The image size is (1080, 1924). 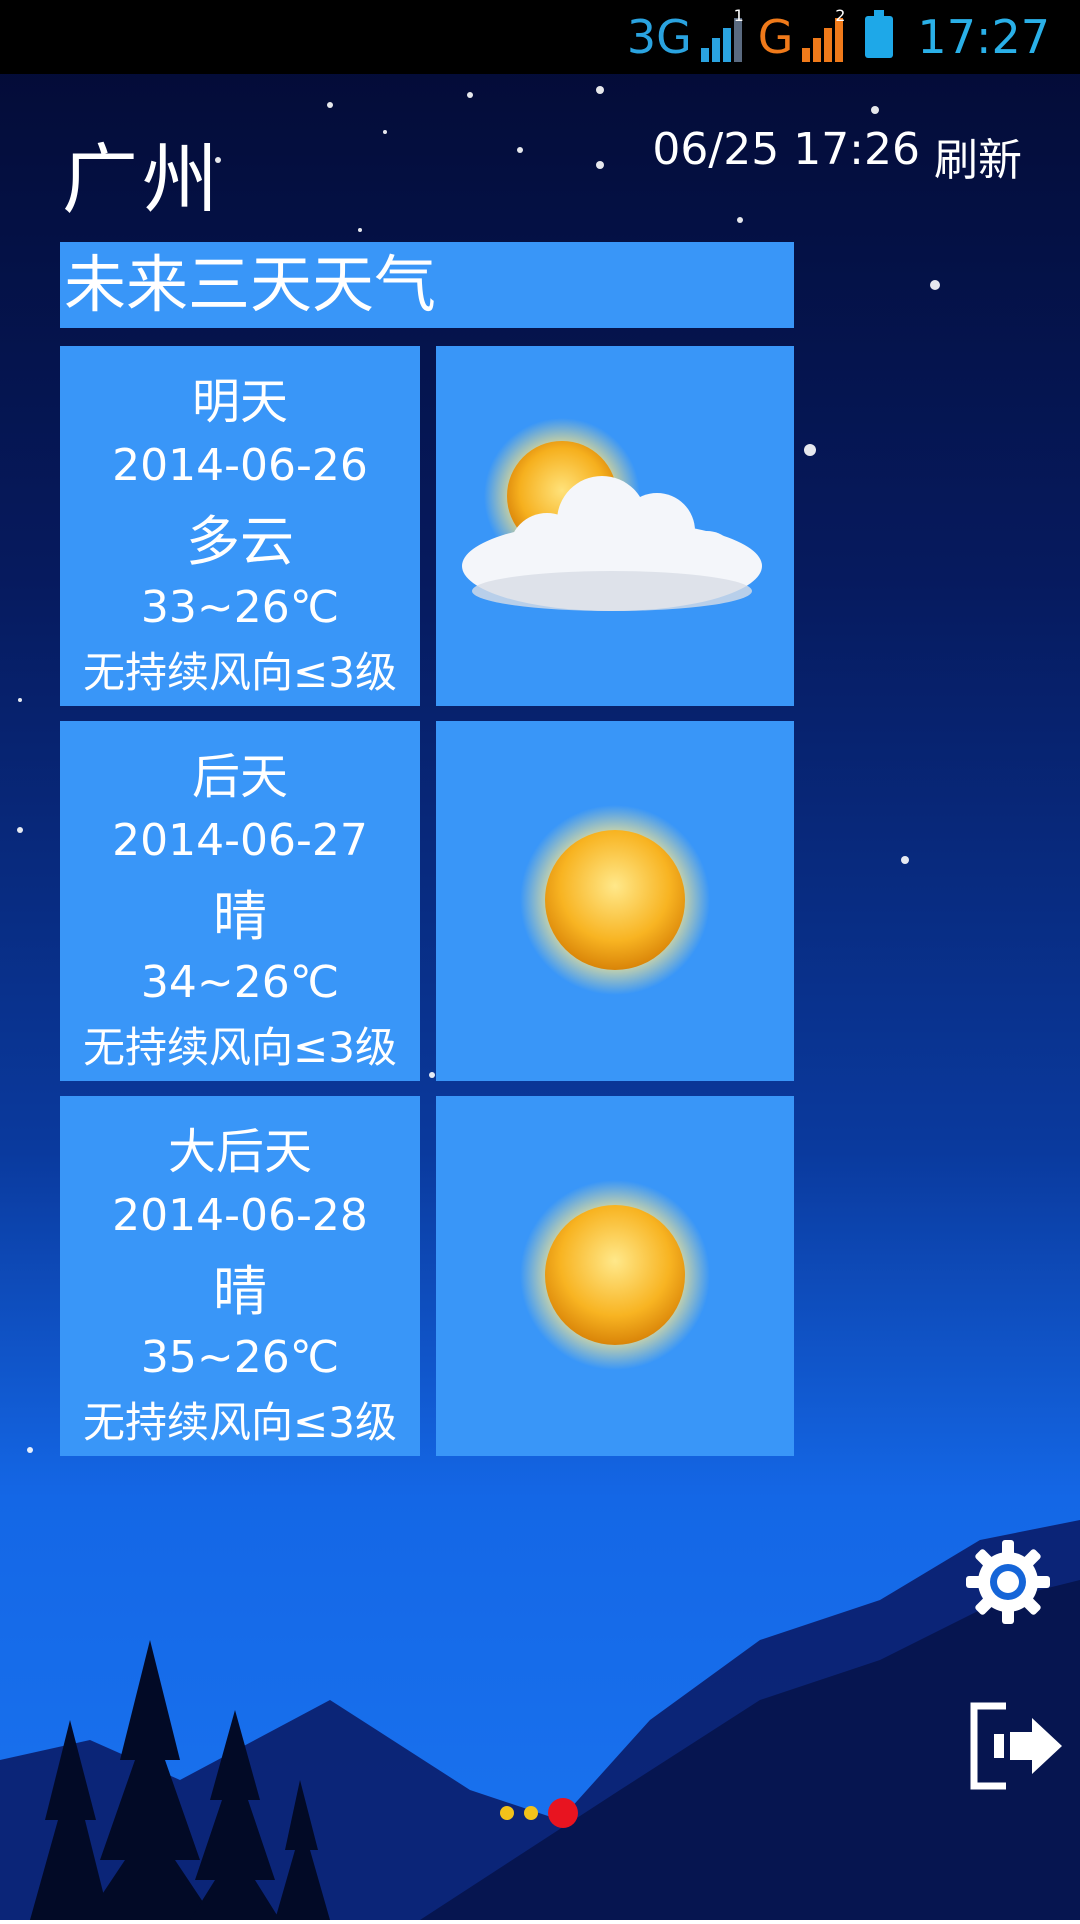 What do you see at coordinates (539, 1813) in the screenshot?
I see `page-indicator` at bounding box center [539, 1813].